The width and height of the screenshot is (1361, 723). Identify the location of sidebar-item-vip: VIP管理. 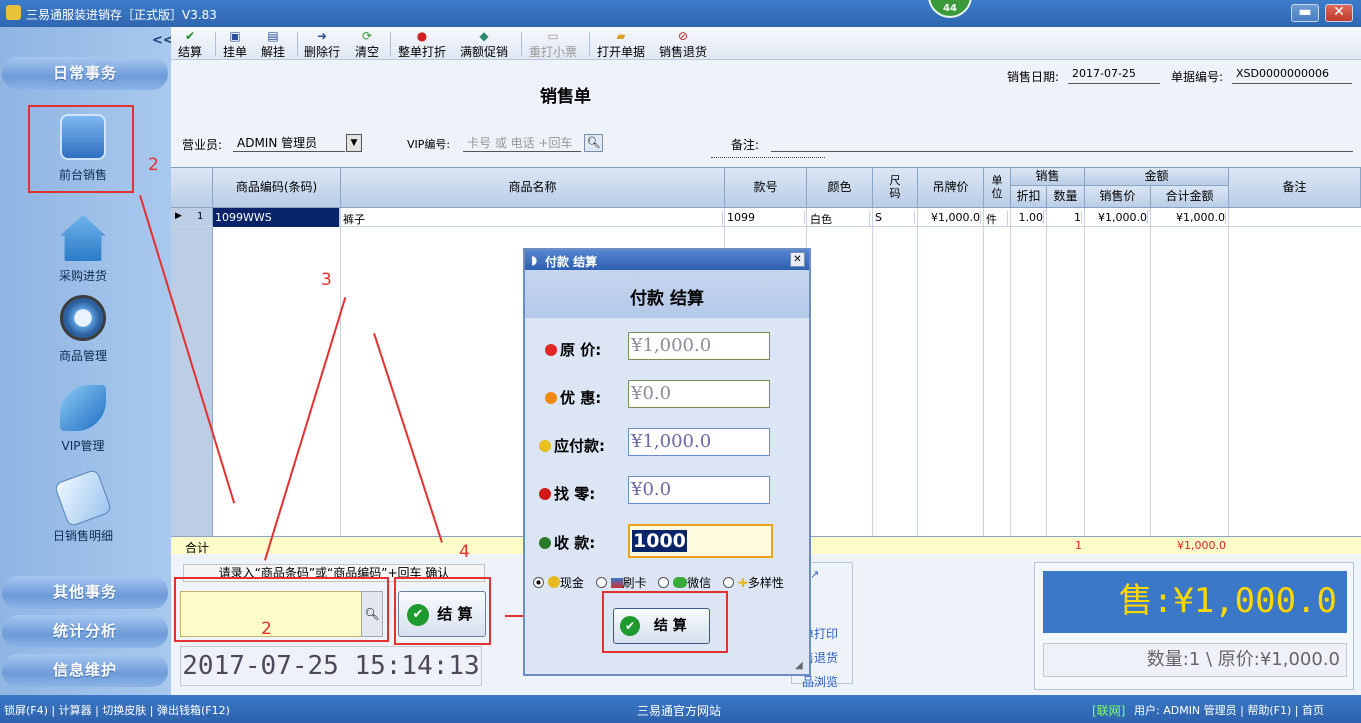
(83, 419).